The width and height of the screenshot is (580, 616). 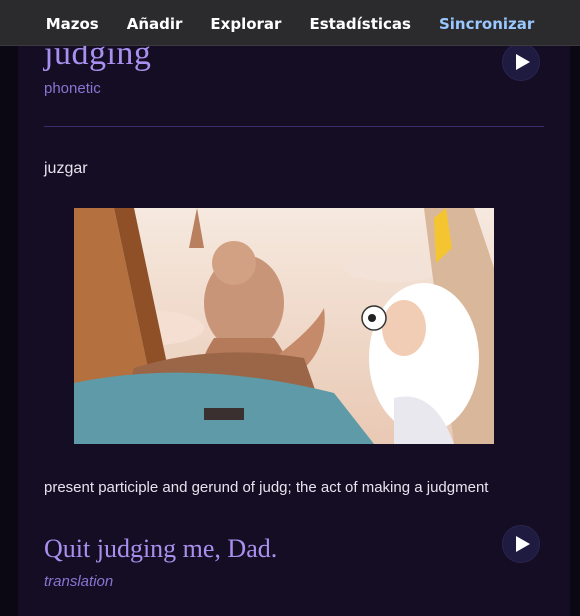 What do you see at coordinates (575, 331) in the screenshot?
I see `right-margin` at bounding box center [575, 331].